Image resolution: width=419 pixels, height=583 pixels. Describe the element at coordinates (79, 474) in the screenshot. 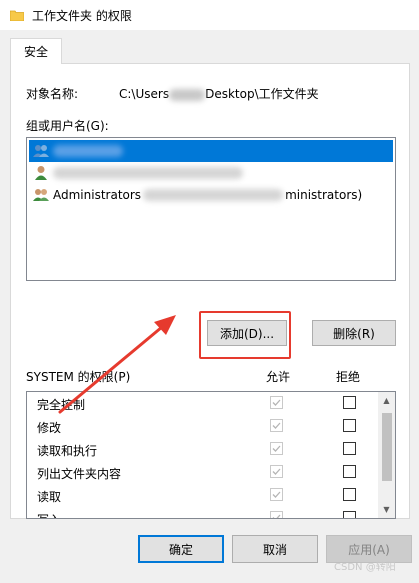

I see `permission-name: 列出文件夹内容` at that location.